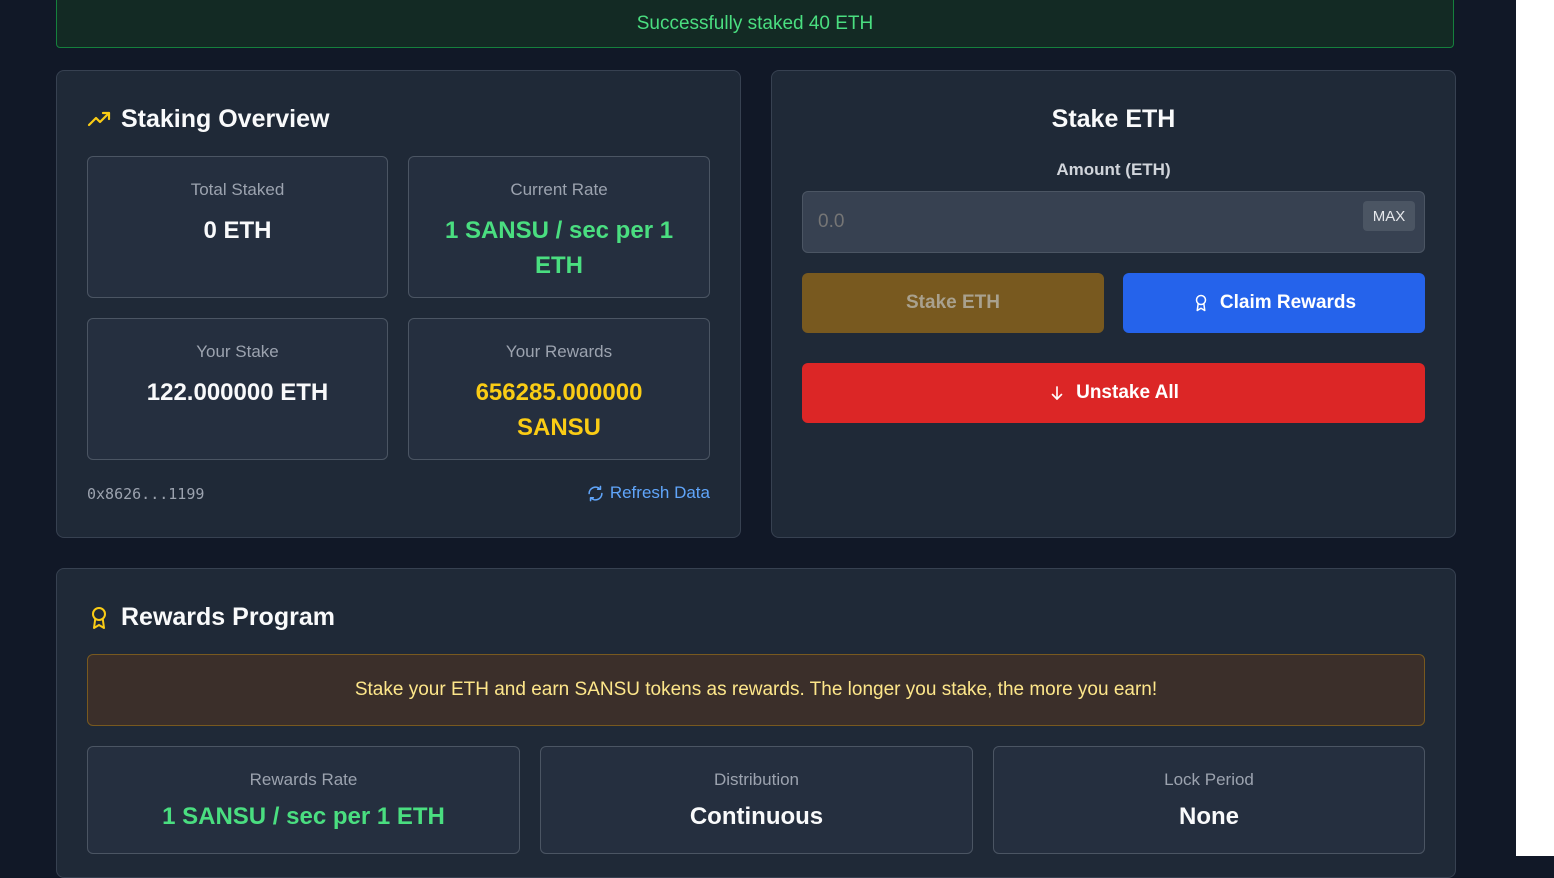 Image resolution: width=1554 pixels, height=878 pixels. What do you see at coordinates (99, 120) in the screenshot?
I see `trending-up-icon` at bounding box center [99, 120].